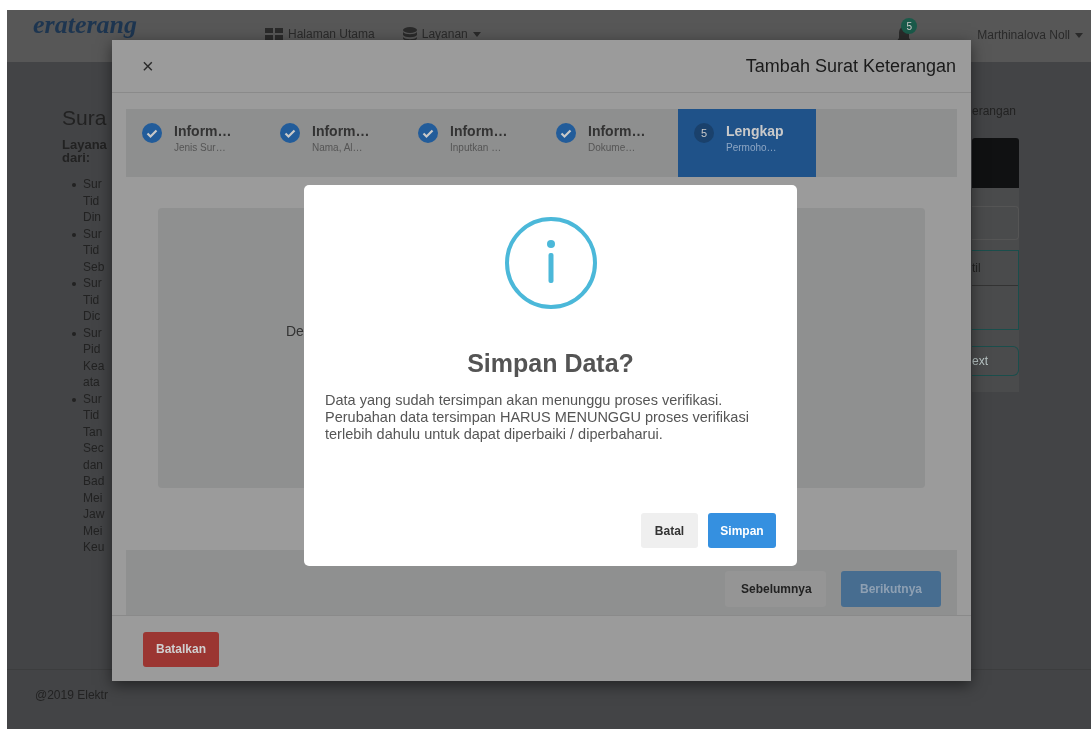  I want to click on content-text: De, so click(295, 331).